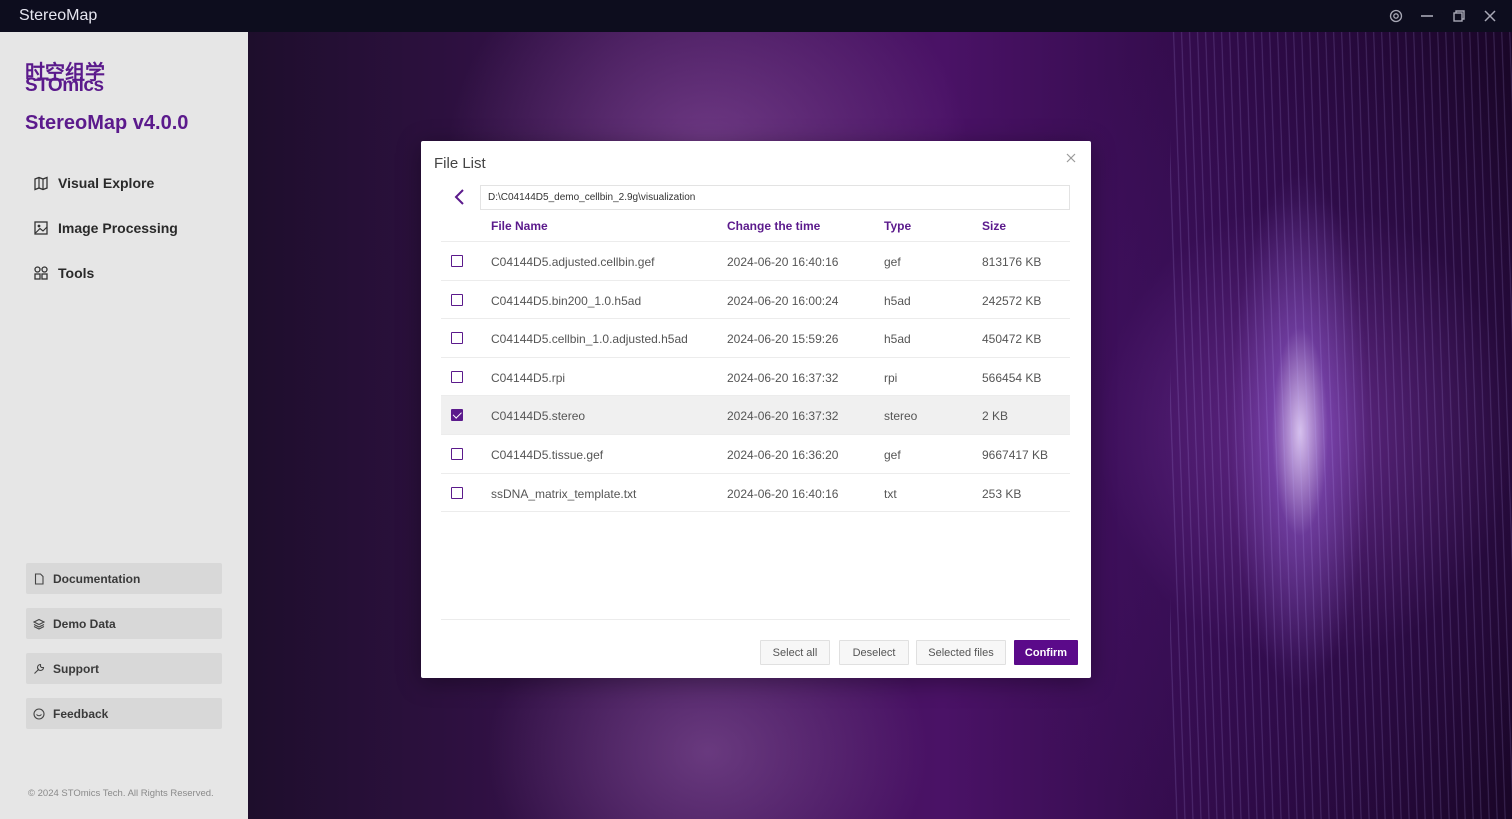 Image resolution: width=1512 pixels, height=819 pixels. I want to click on back-arrow-icon, so click(460, 197).